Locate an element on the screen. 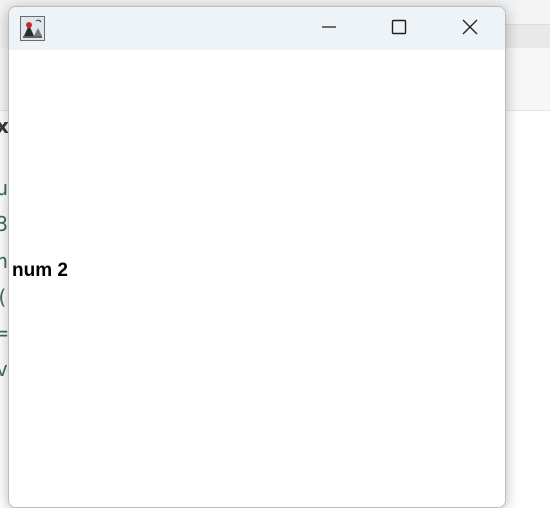 This screenshot has height=508, width=550. background-code-fragment: = is located at coordinates (4, 333).